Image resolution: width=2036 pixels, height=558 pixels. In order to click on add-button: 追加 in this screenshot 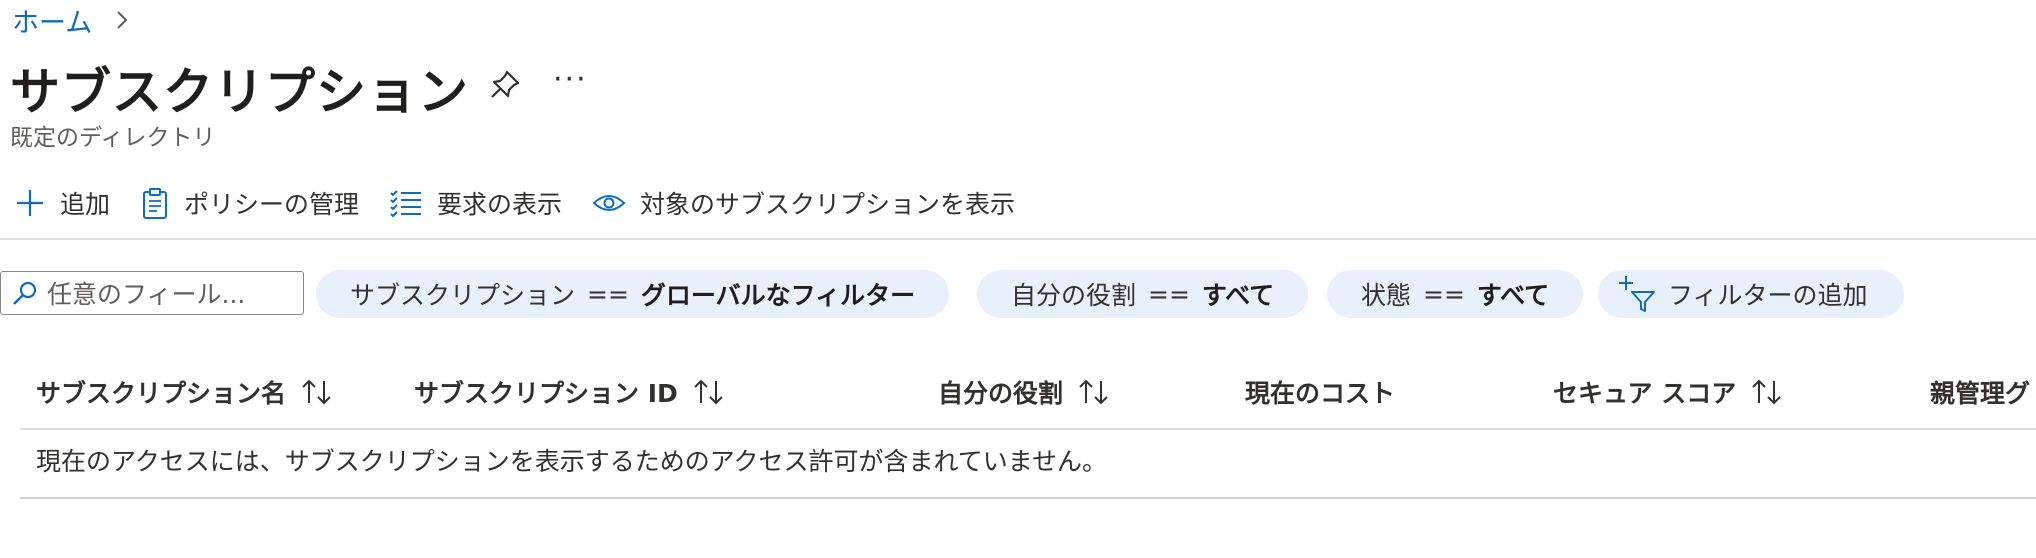, I will do `click(62, 203)`.